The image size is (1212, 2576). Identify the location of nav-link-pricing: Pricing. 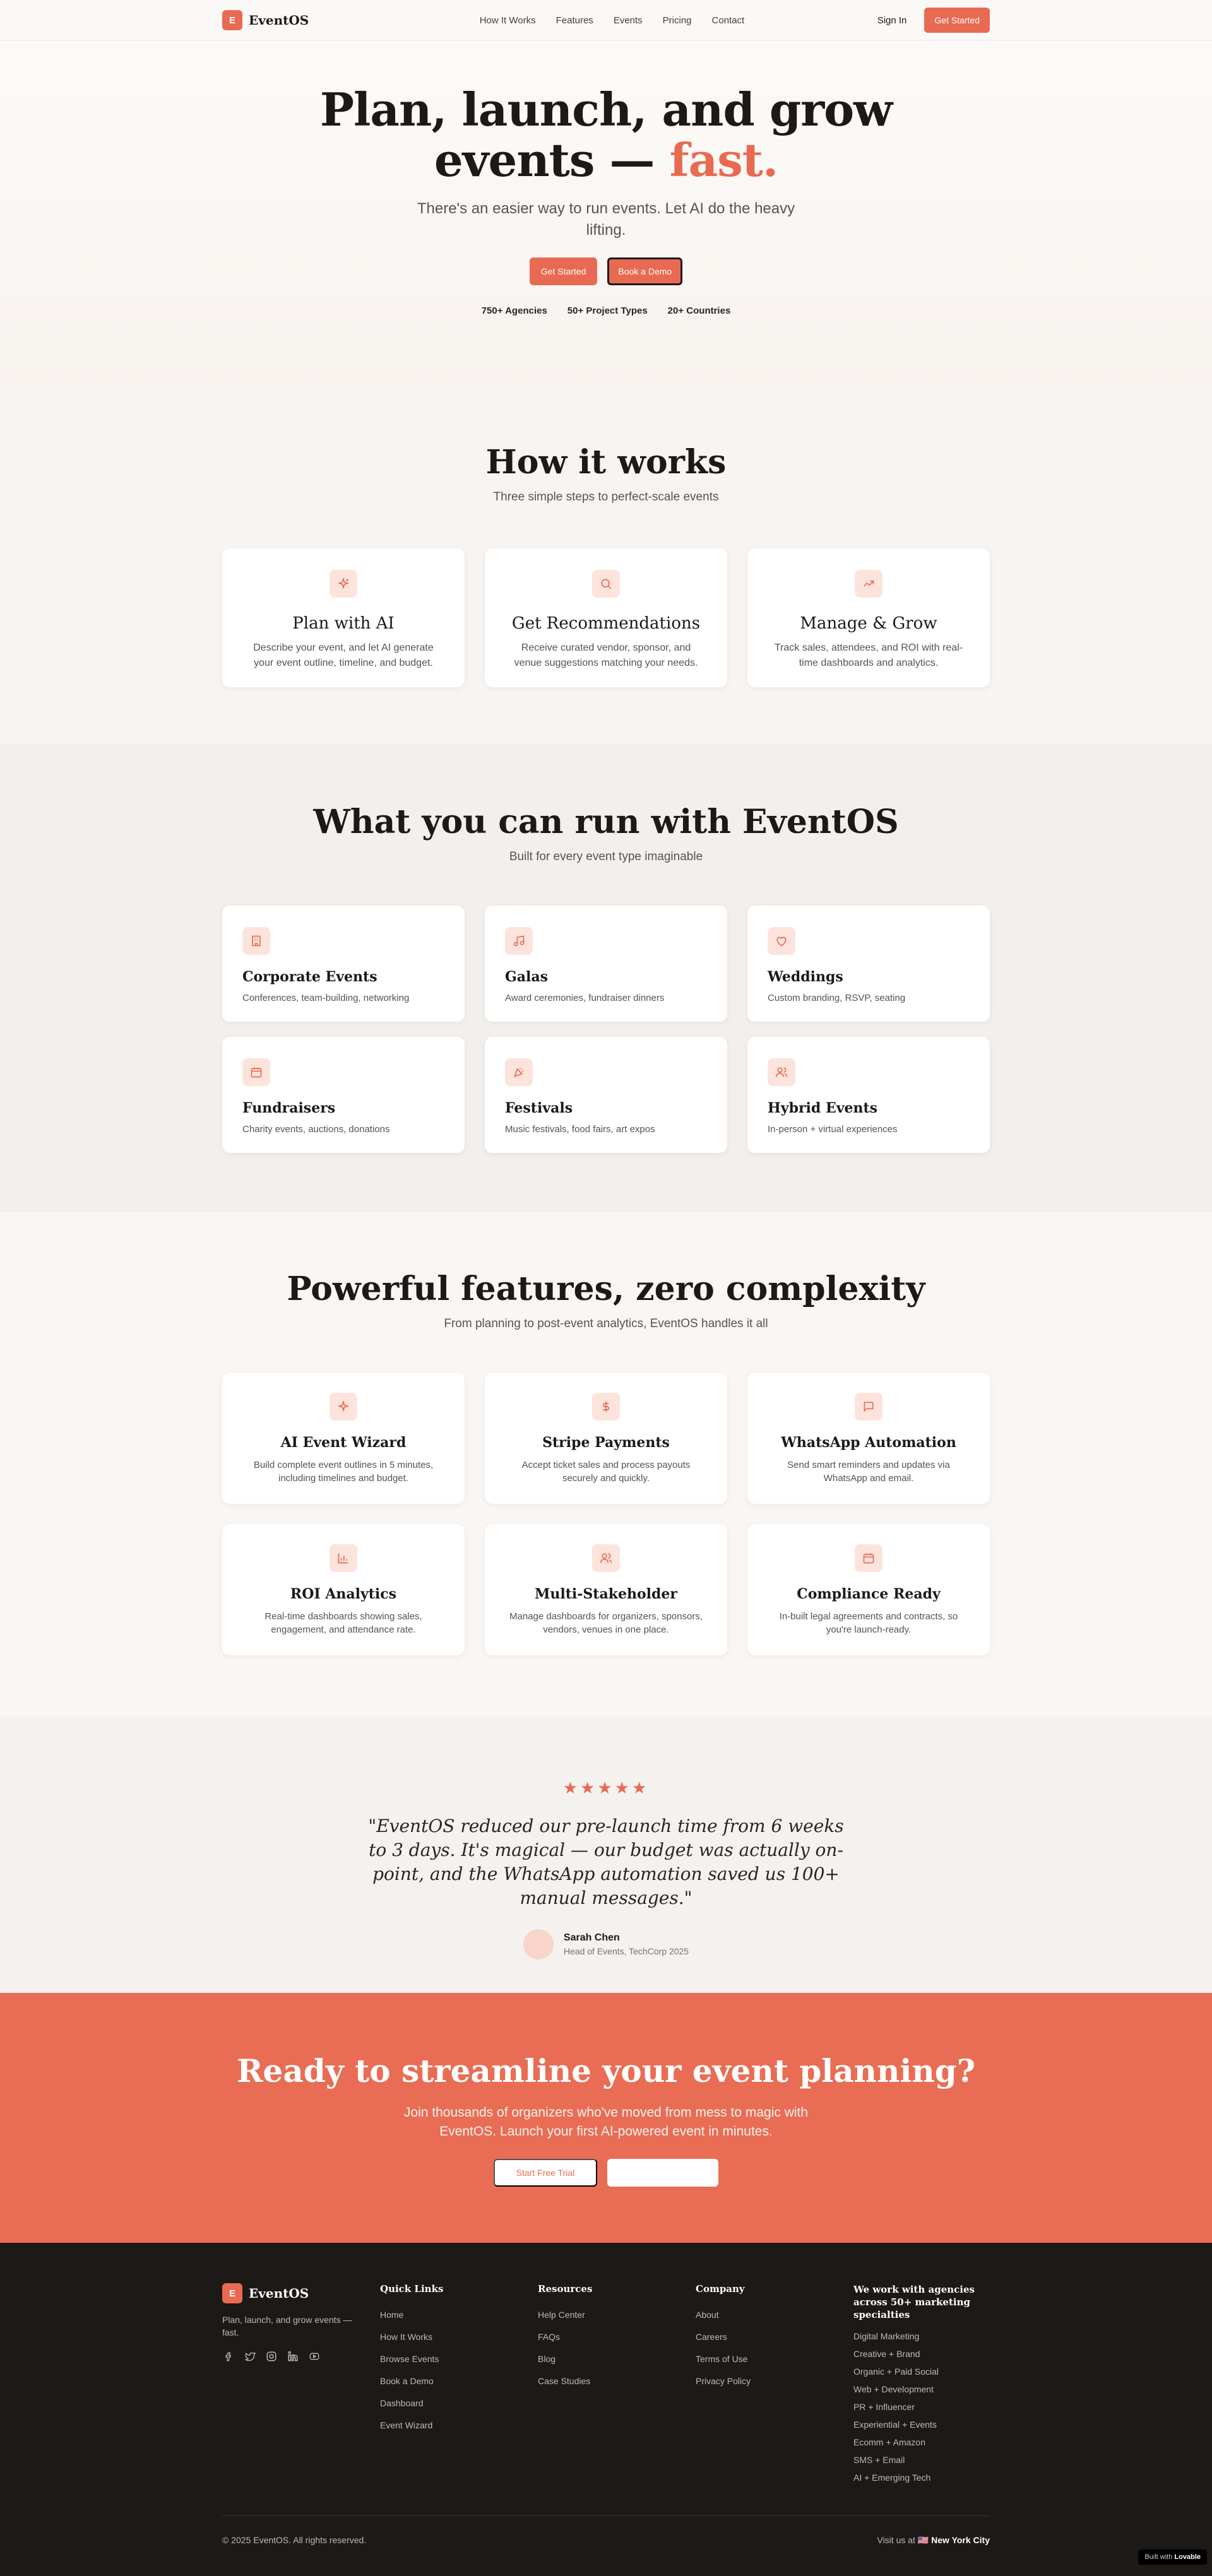
(677, 20).